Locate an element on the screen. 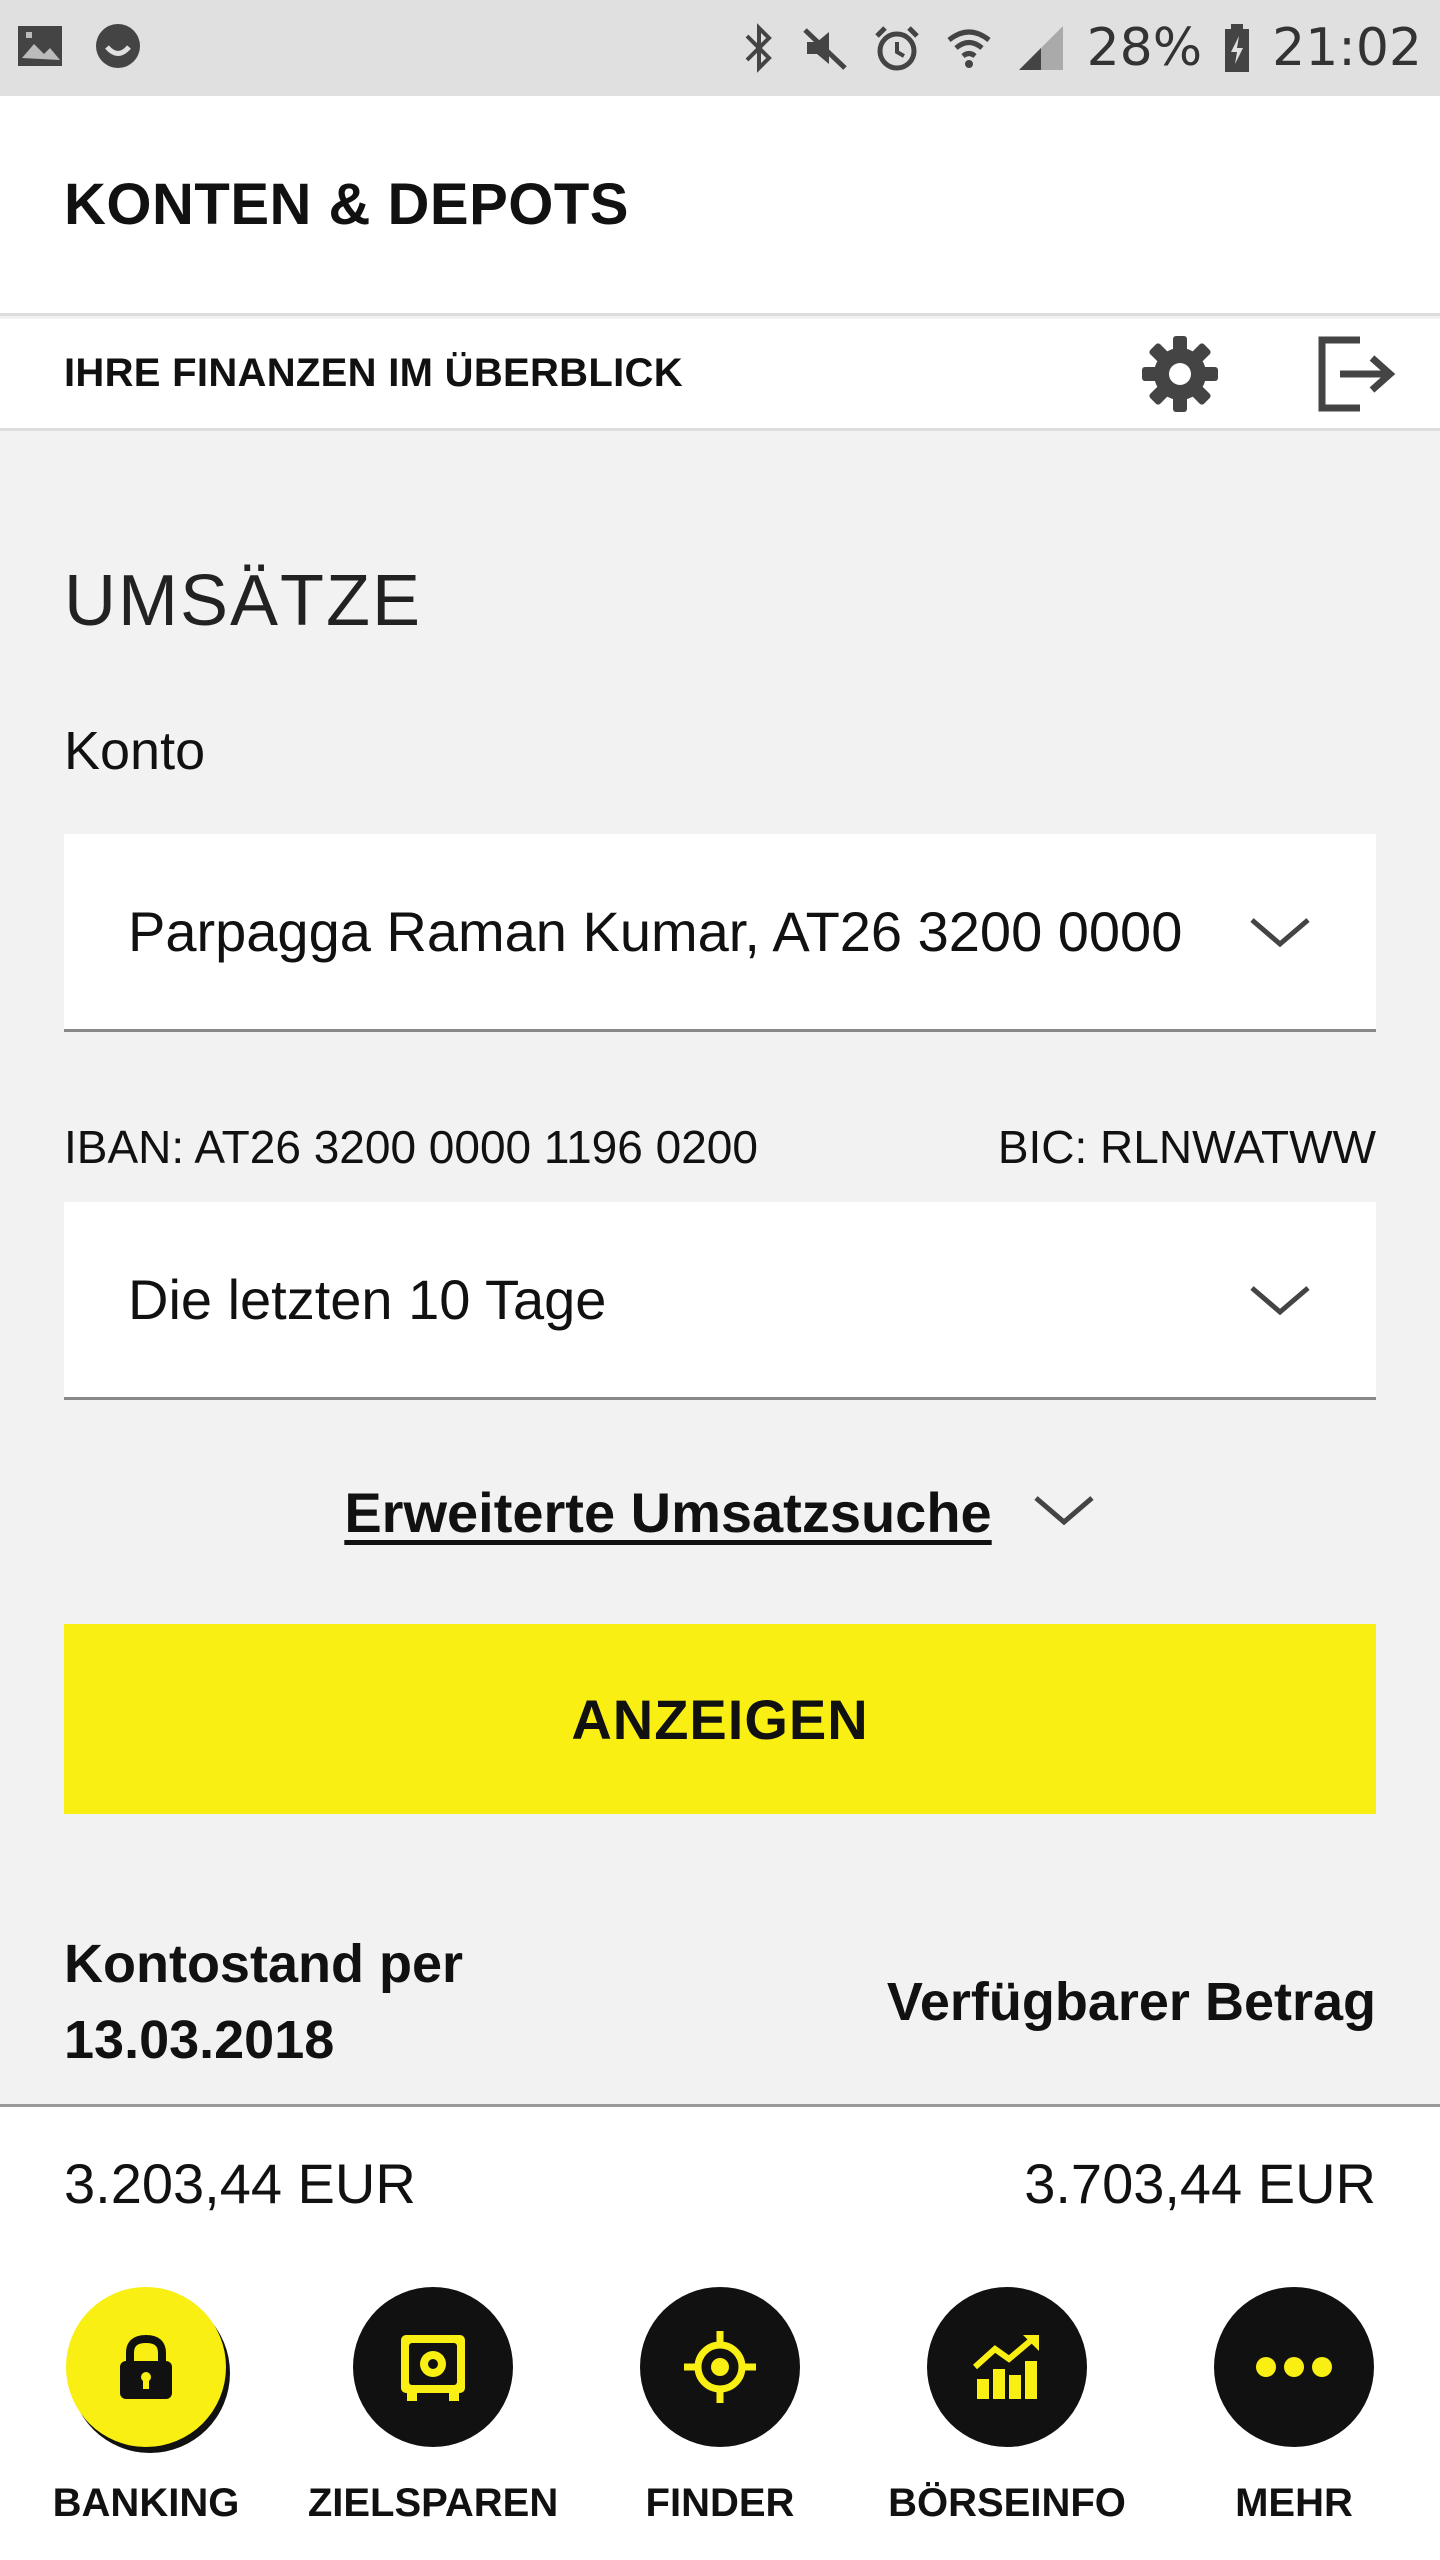 Image resolution: width=1440 pixels, height=2560 pixels. nav-label-finder: FINDER is located at coordinates (720, 2503).